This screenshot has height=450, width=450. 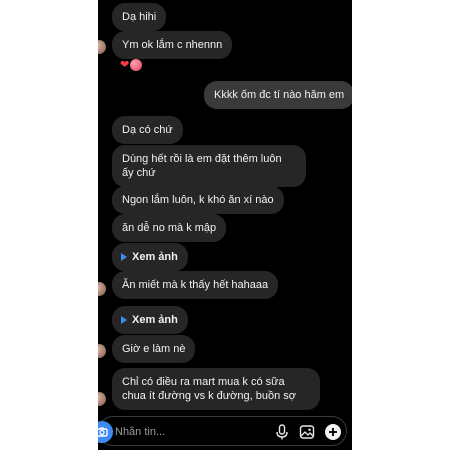 I want to click on message-text: ăn dễ no mà k mập, so click(x=169, y=228).